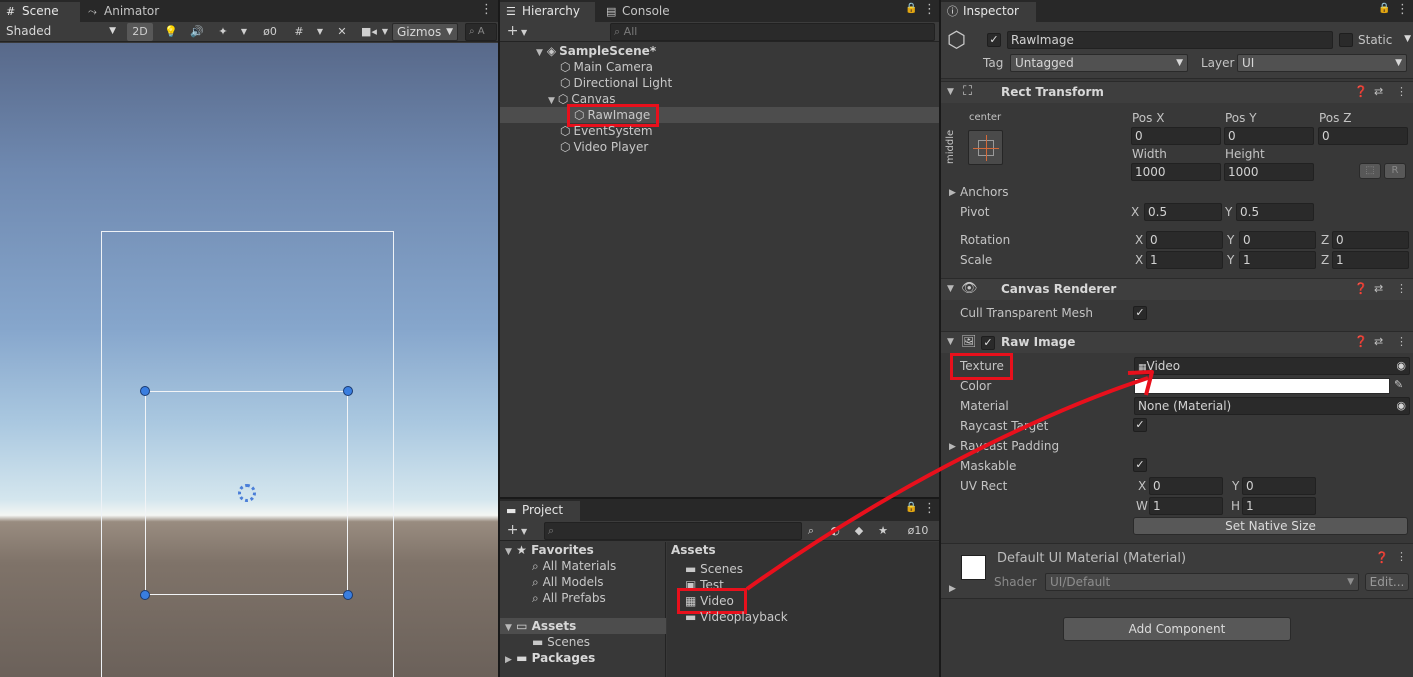 The width and height of the screenshot is (1413, 677). What do you see at coordinates (1186, 506) in the screenshot?
I see `uv-w-field: 1` at bounding box center [1186, 506].